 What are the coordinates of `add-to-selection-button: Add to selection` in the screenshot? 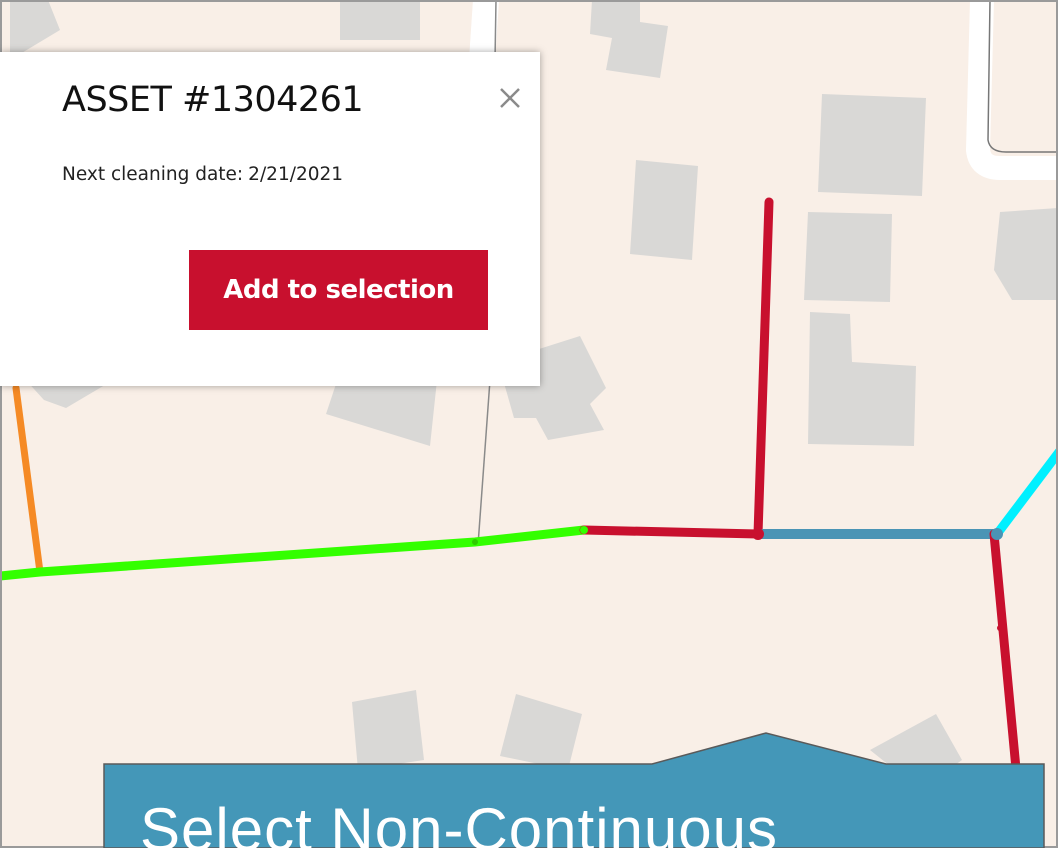 It's located at (338, 290).